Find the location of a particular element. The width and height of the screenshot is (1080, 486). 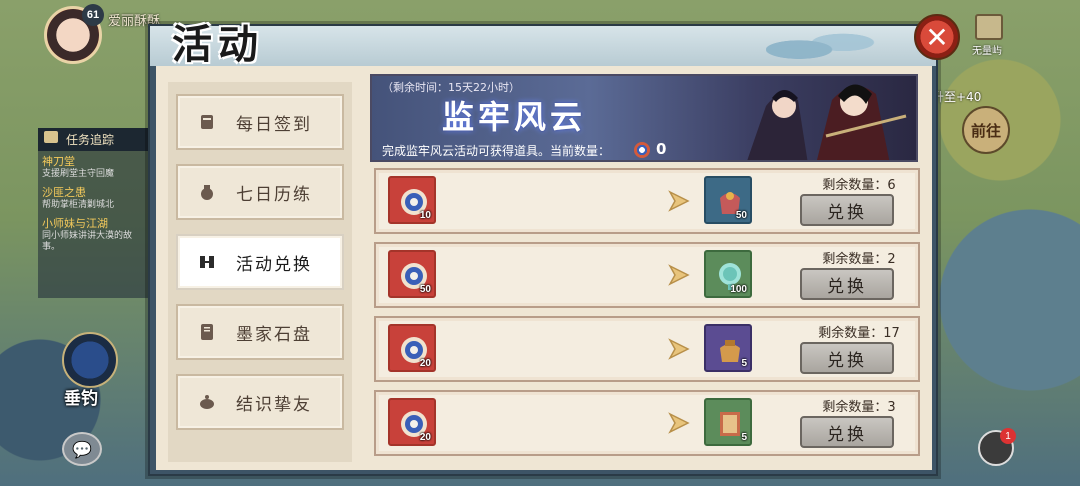

chat-bubble-icon: 💬 is located at coordinates (82, 449).